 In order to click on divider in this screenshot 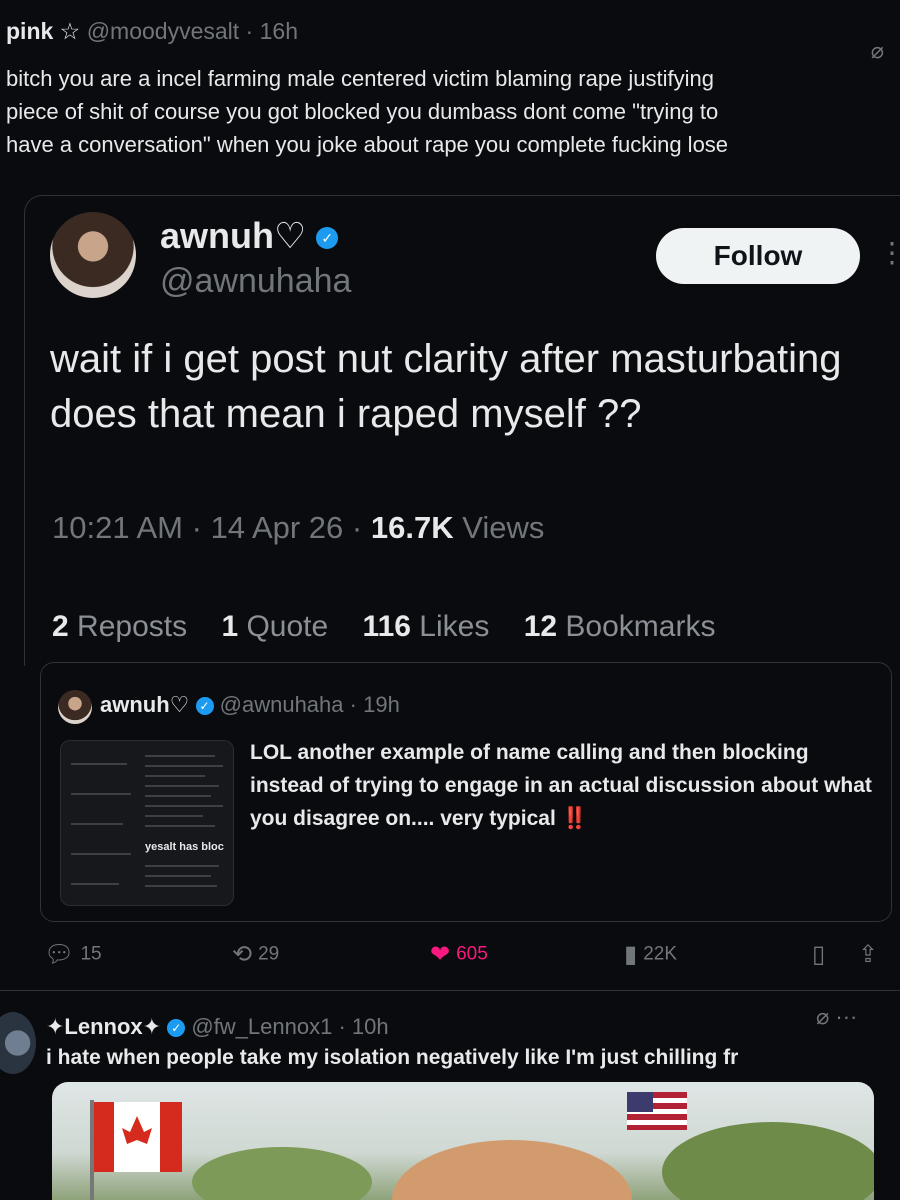, I will do `click(450, 990)`.